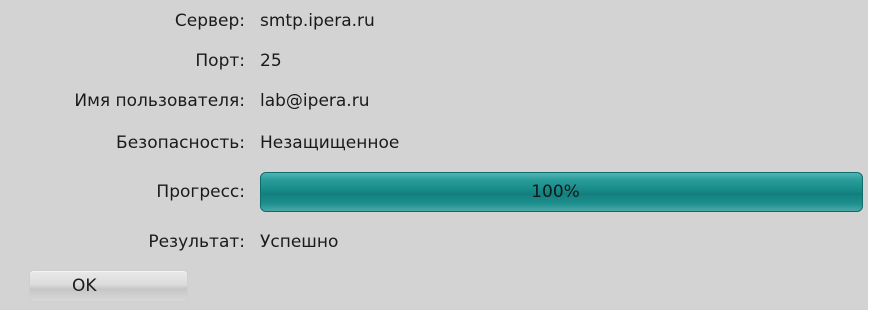  I want to click on progress-row: Прогресс:, so click(123, 192).